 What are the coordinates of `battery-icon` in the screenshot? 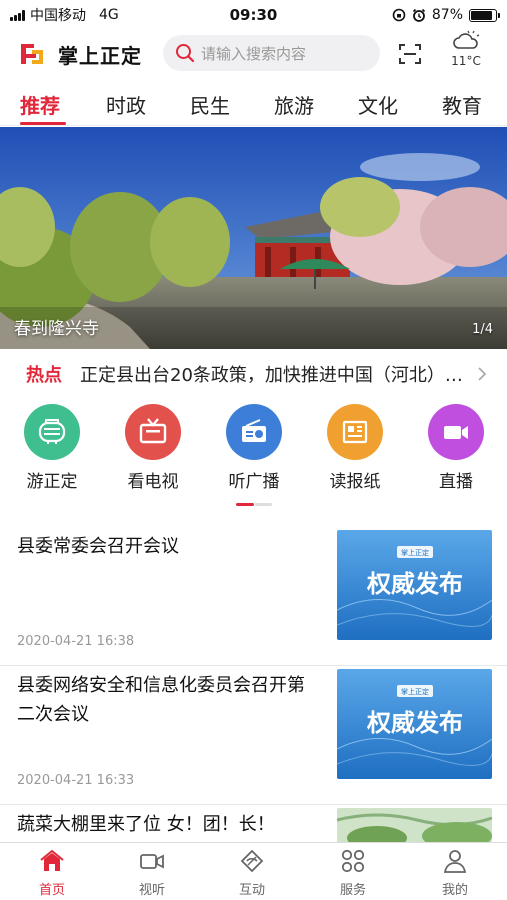 It's located at (484, 15).